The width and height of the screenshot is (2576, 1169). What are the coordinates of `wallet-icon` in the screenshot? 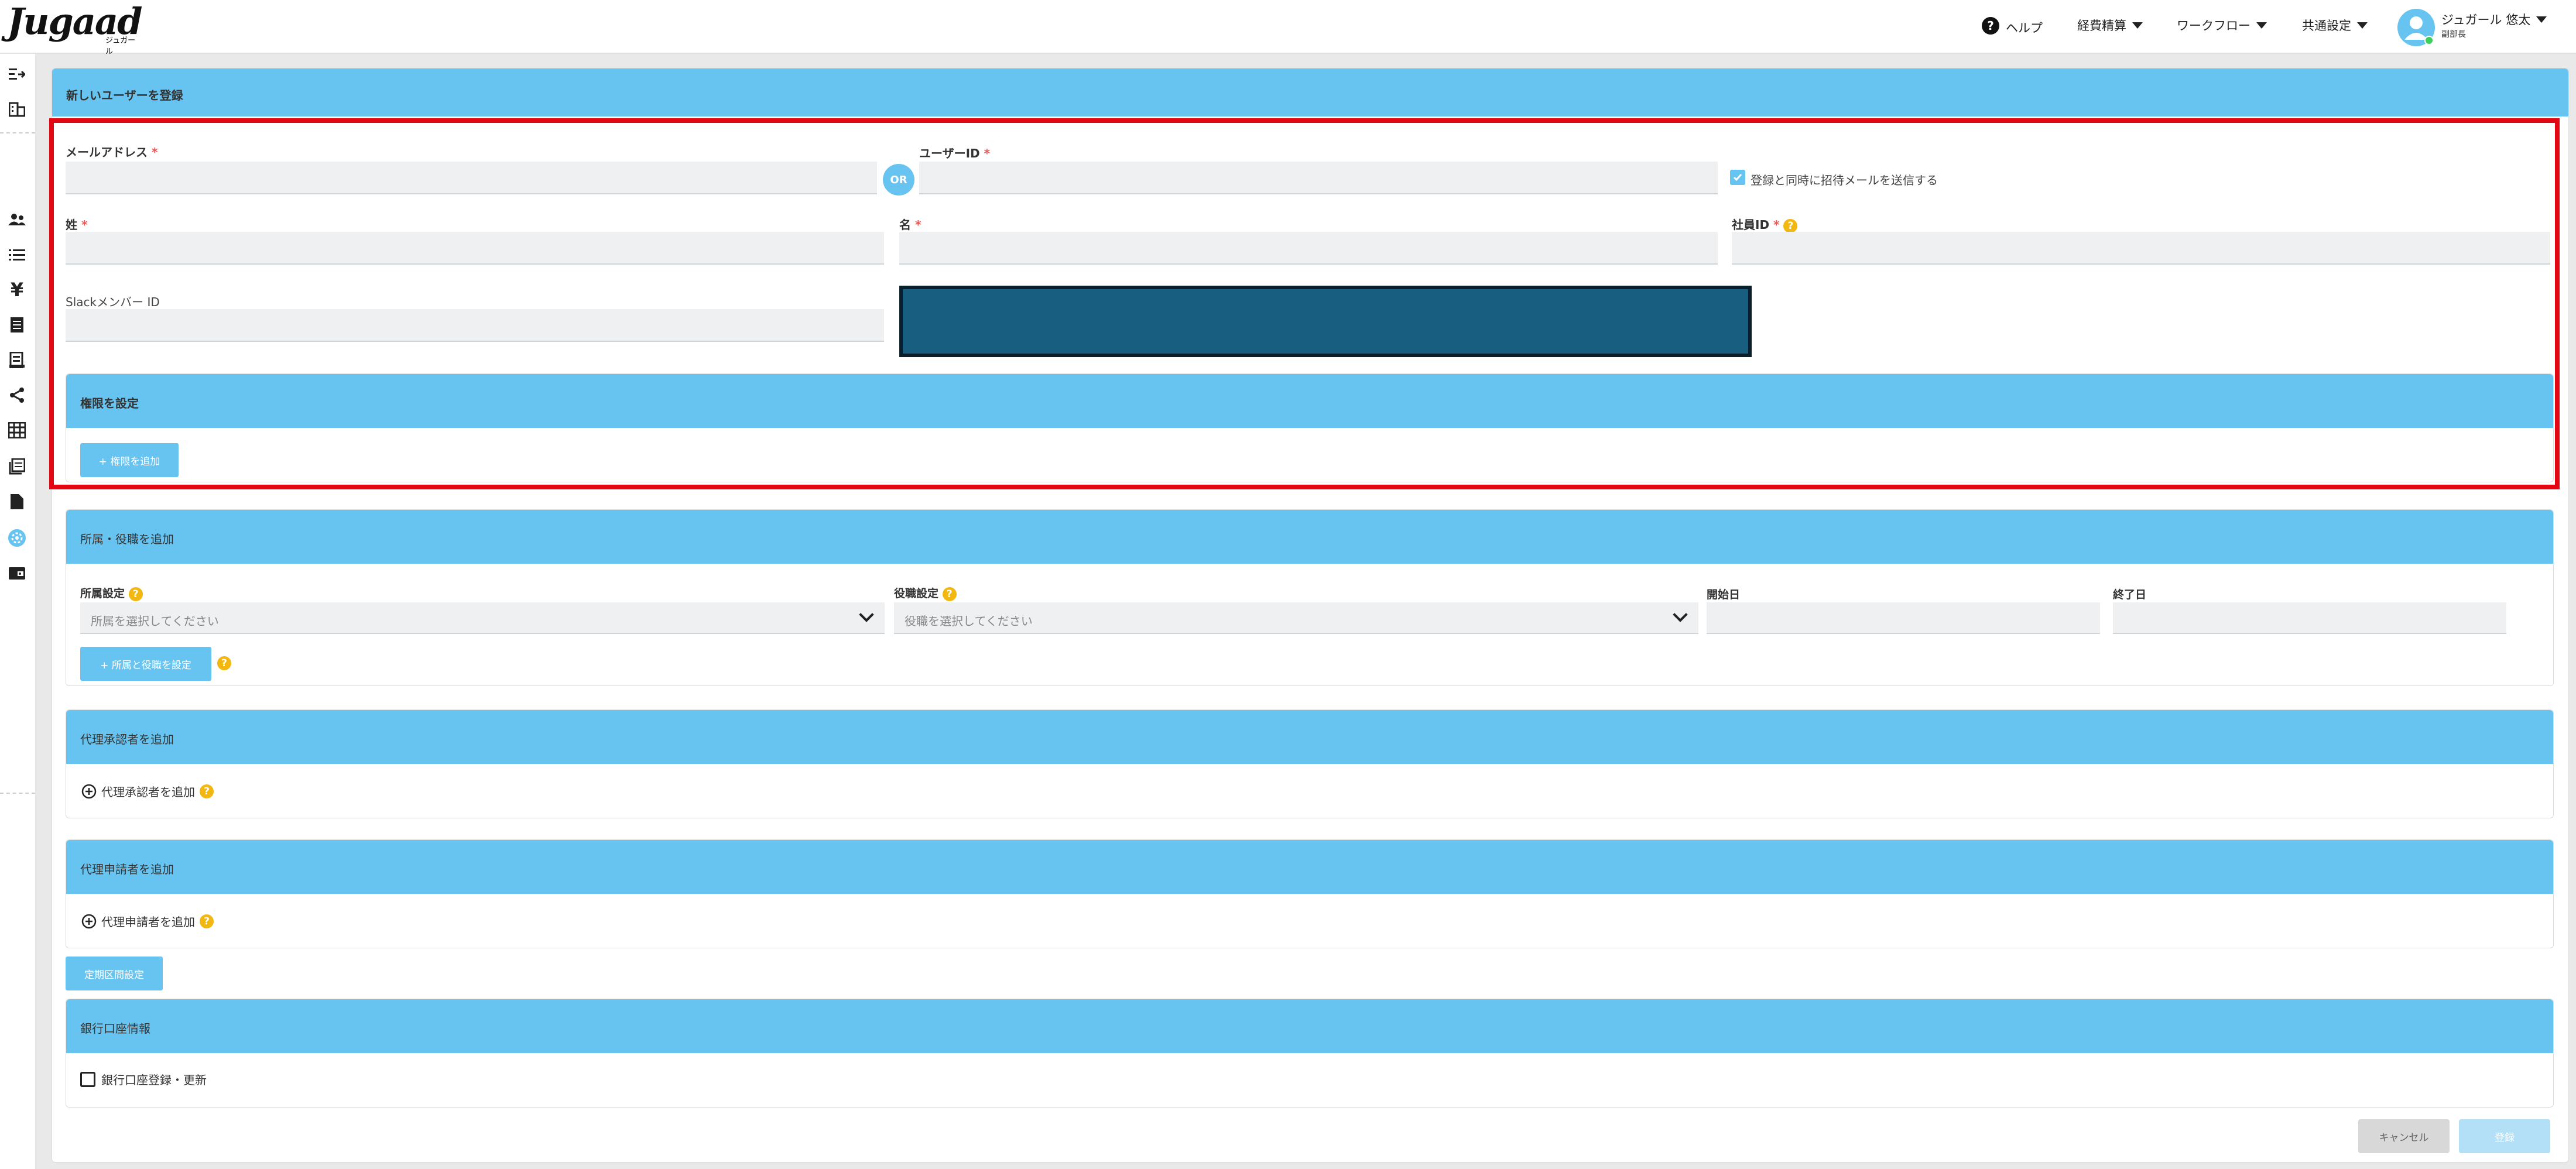 It's located at (17, 573).